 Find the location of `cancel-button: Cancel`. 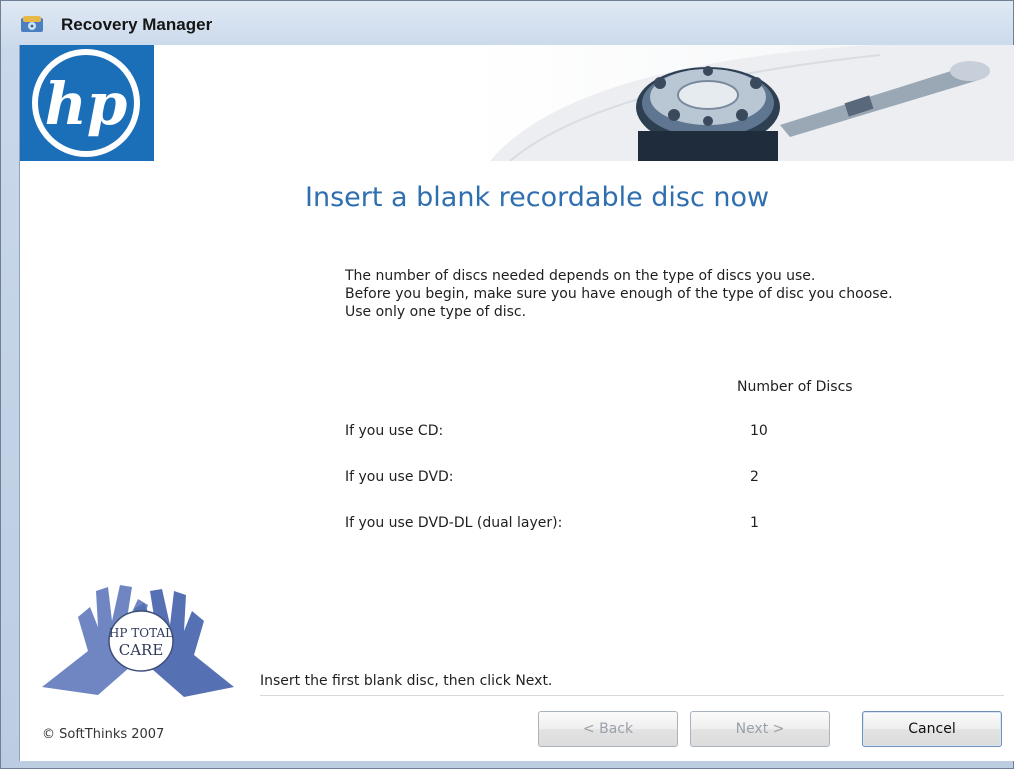

cancel-button: Cancel is located at coordinates (932, 729).